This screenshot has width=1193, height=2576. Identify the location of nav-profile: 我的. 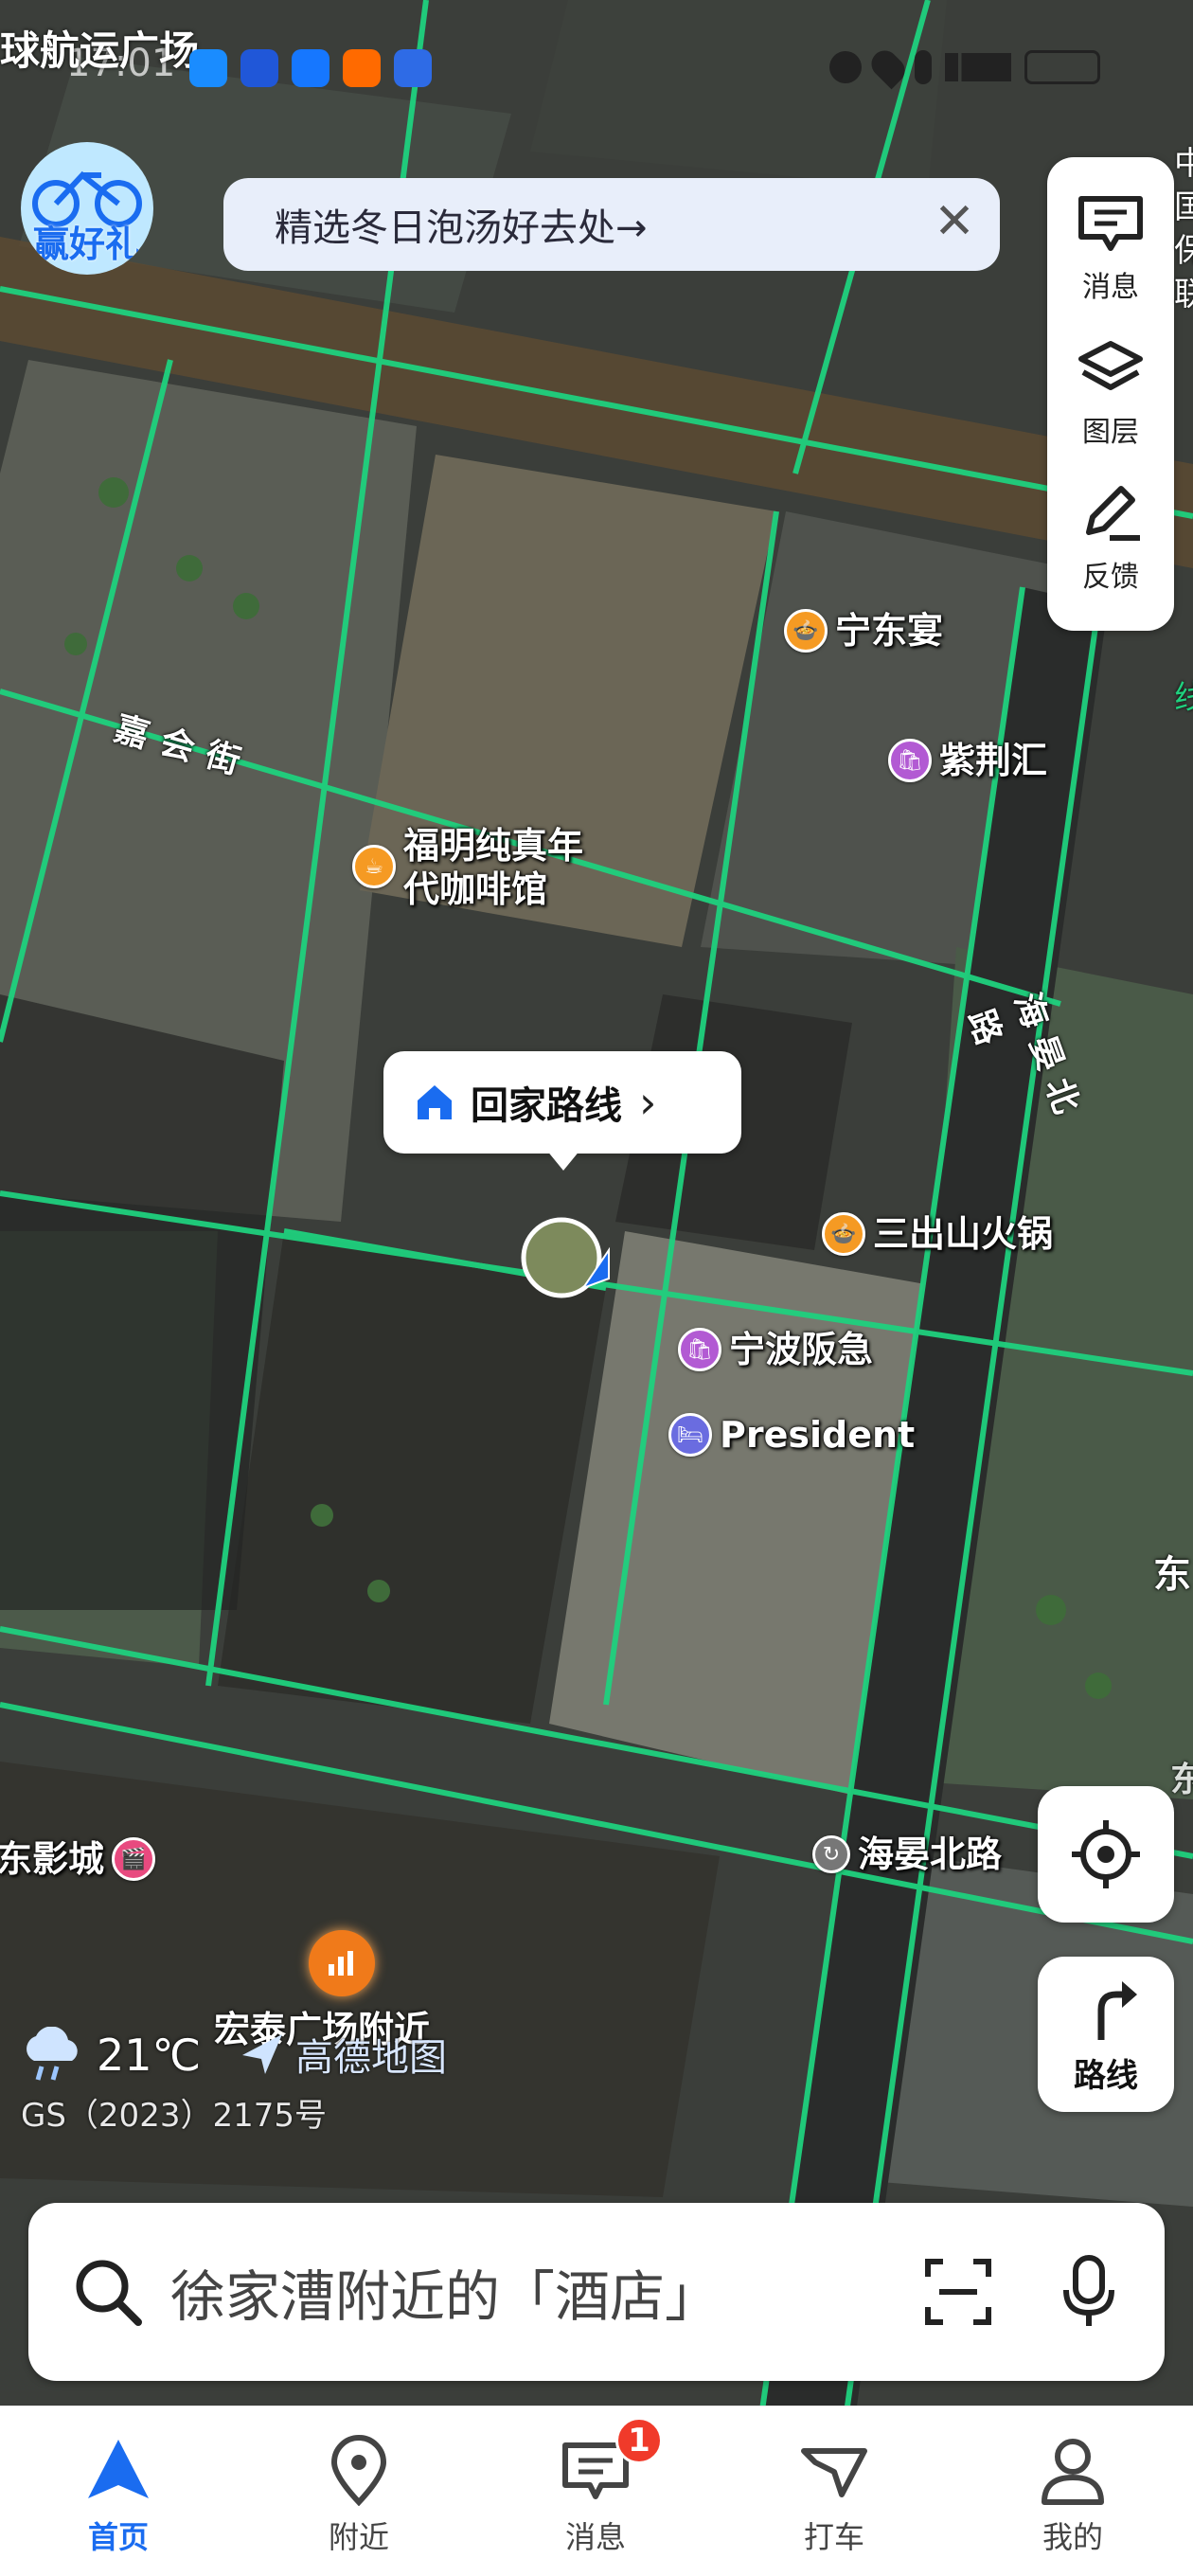
(1072, 2495).